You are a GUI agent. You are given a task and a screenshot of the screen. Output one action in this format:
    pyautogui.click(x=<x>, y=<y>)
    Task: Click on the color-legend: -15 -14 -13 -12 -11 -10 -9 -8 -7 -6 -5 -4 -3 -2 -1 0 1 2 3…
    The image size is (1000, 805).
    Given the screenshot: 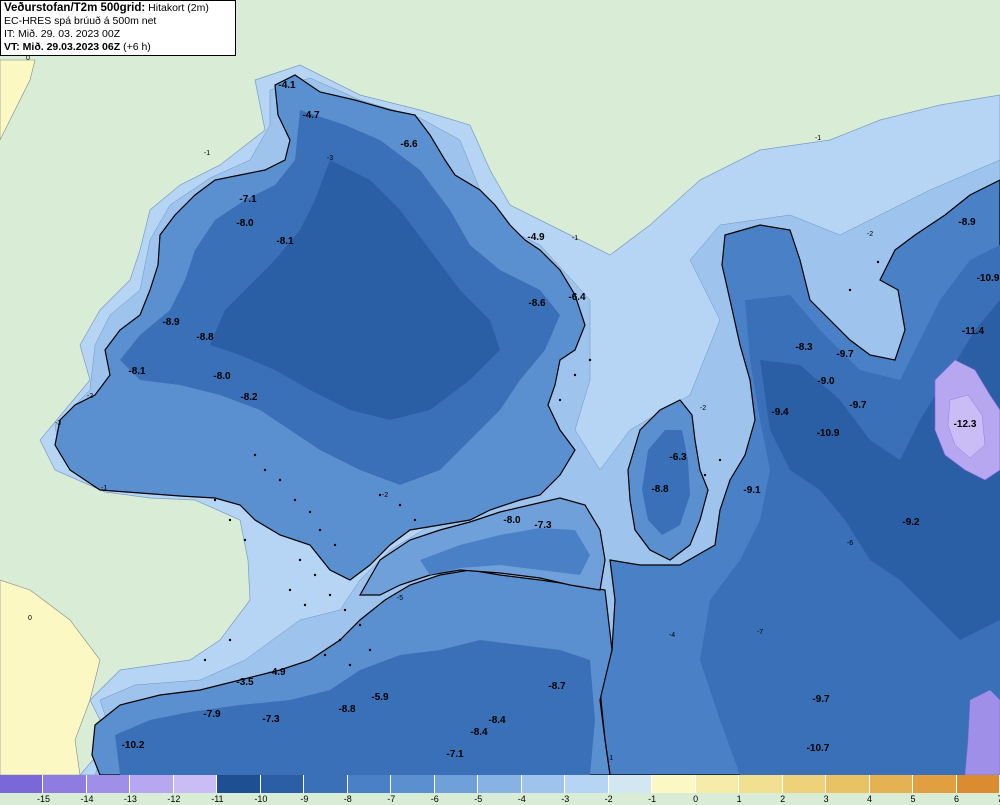 What is the action you would take?
    pyautogui.click(x=500, y=790)
    